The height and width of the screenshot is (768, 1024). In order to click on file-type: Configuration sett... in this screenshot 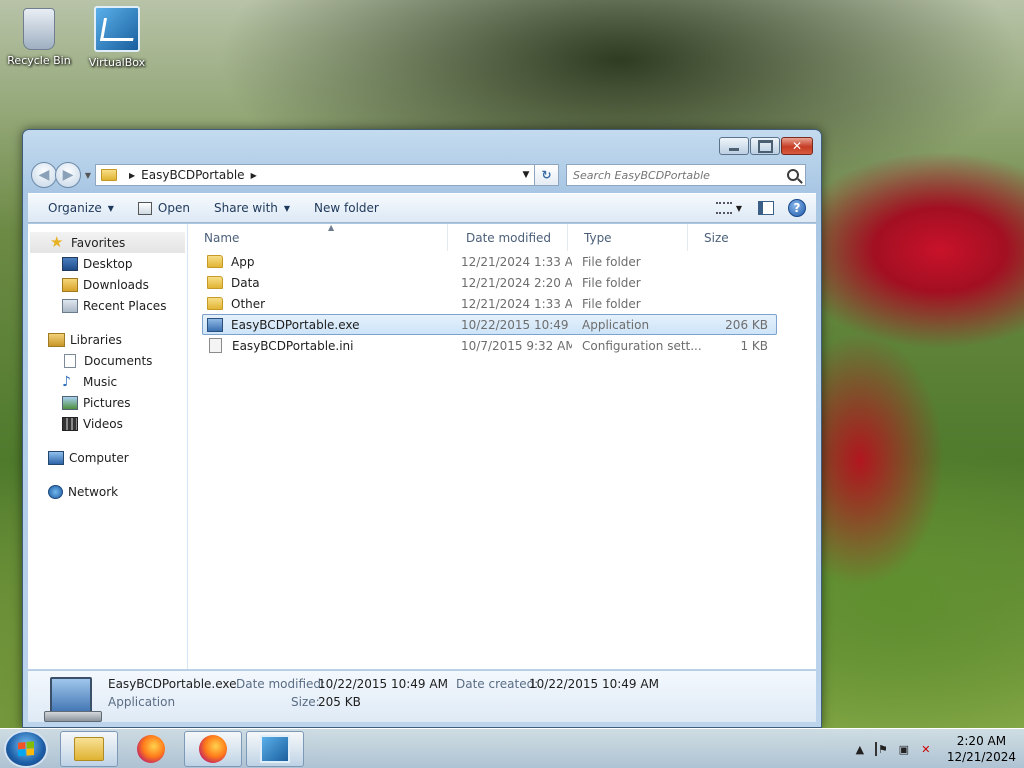, I will do `click(642, 345)`.